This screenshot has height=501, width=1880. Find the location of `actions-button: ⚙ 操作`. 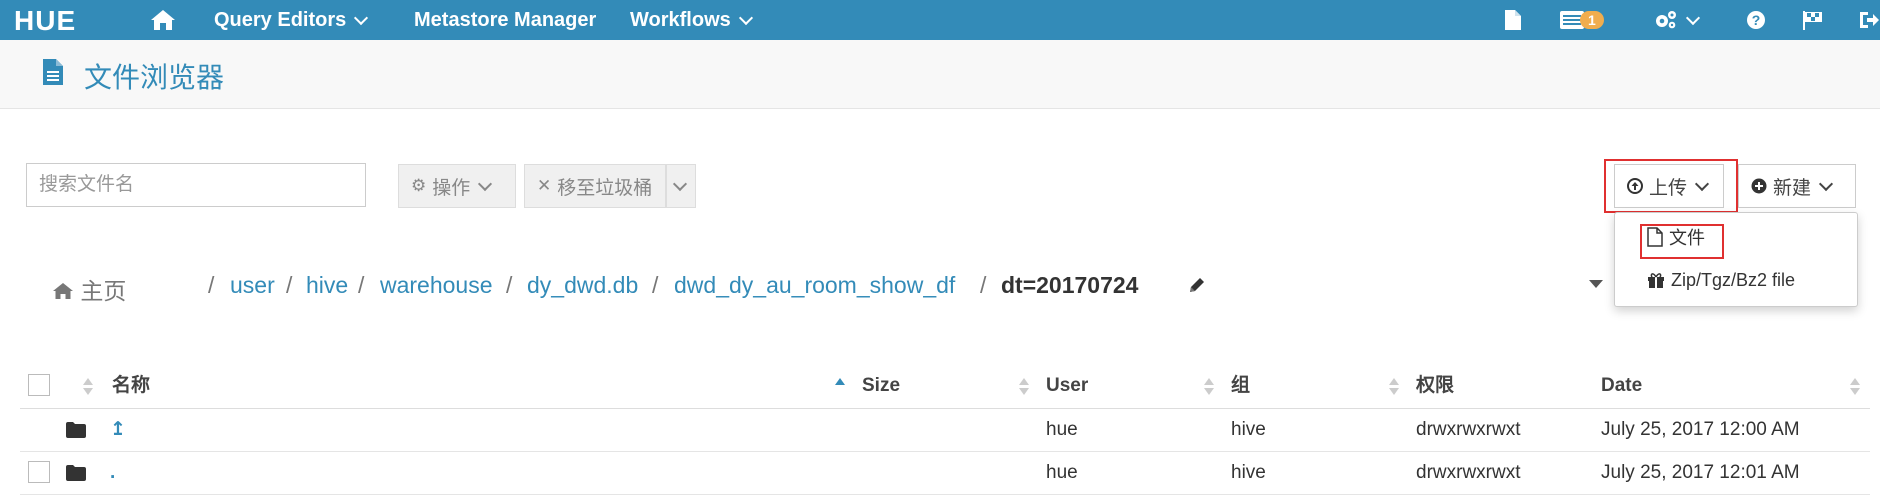

actions-button: ⚙ 操作 is located at coordinates (457, 186).